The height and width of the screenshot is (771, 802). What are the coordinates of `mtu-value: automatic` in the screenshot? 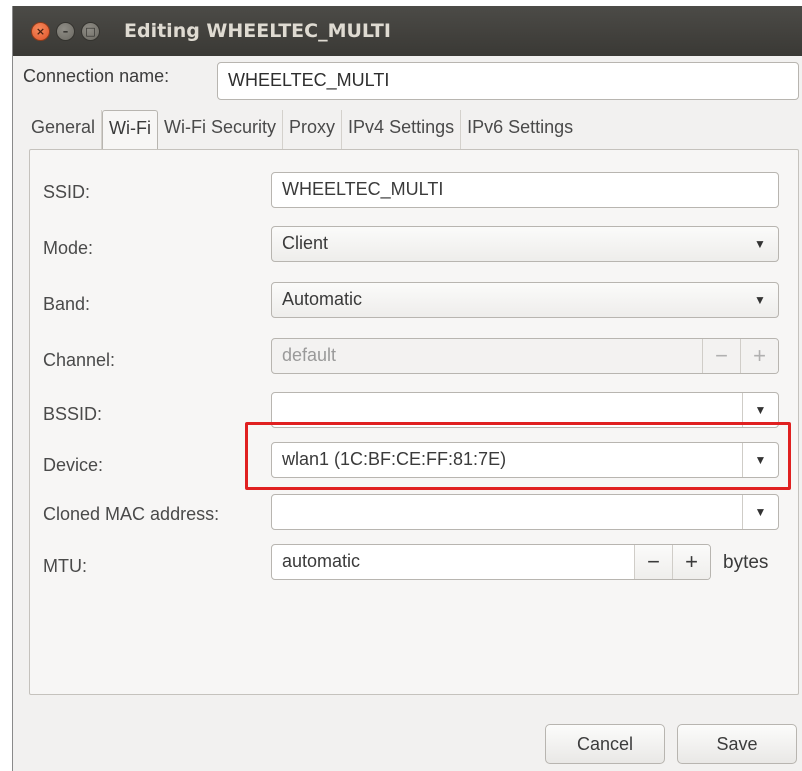 It's located at (321, 561).